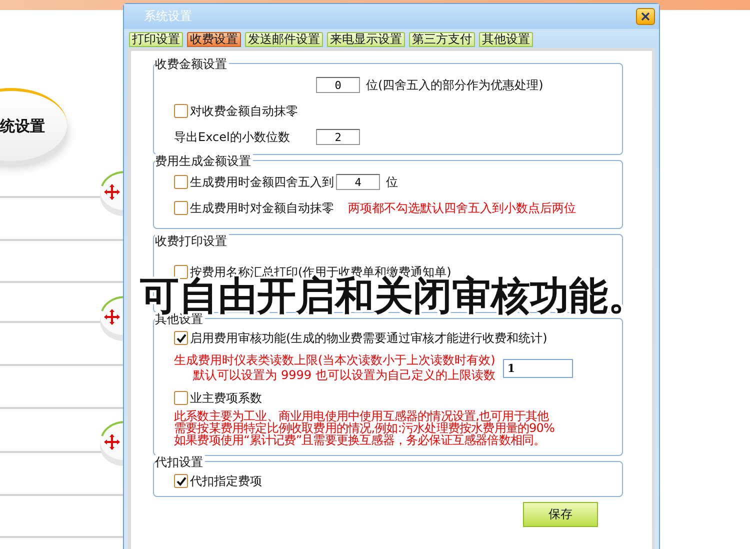 This screenshot has height=549, width=750. Describe the element at coordinates (22, 126) in the screenshot. I see `node-label: 统设置` at that location.